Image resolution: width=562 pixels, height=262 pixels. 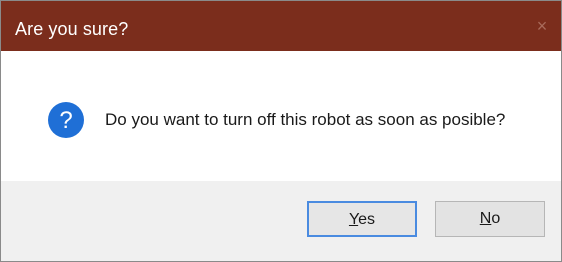 I want to click on close-button: ×, so click(x=542, y=26).